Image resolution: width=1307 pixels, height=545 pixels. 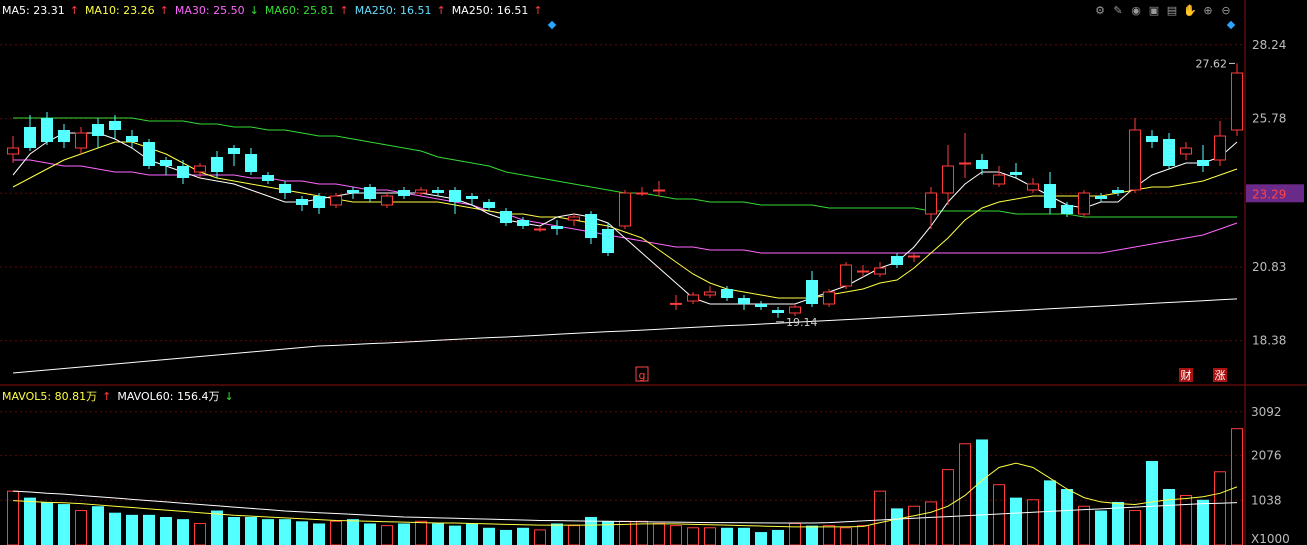 What do you see at coordinates (1136, 11) in the screenshot?
I see `eye-icon: ◉` at bounding box center [1136, 11].